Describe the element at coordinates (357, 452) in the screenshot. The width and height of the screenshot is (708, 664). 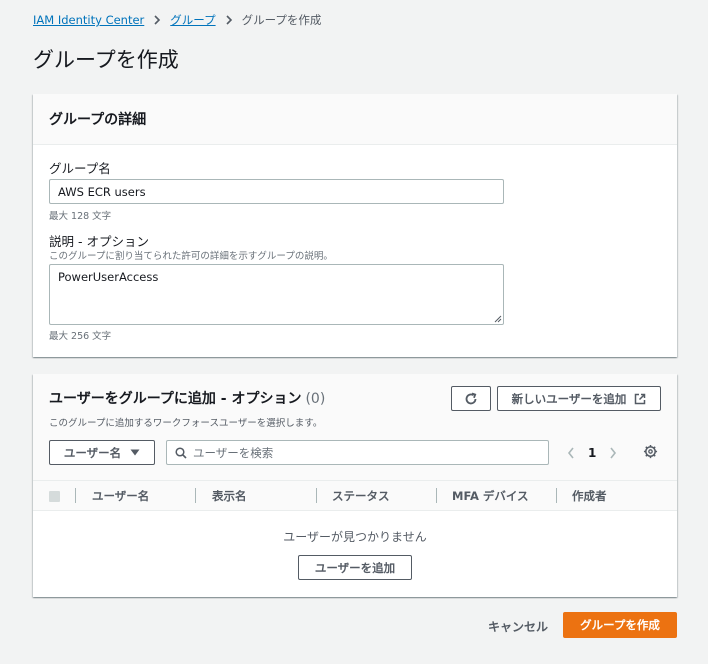
I see `user-search-input: ユーザーを検索` at that location.